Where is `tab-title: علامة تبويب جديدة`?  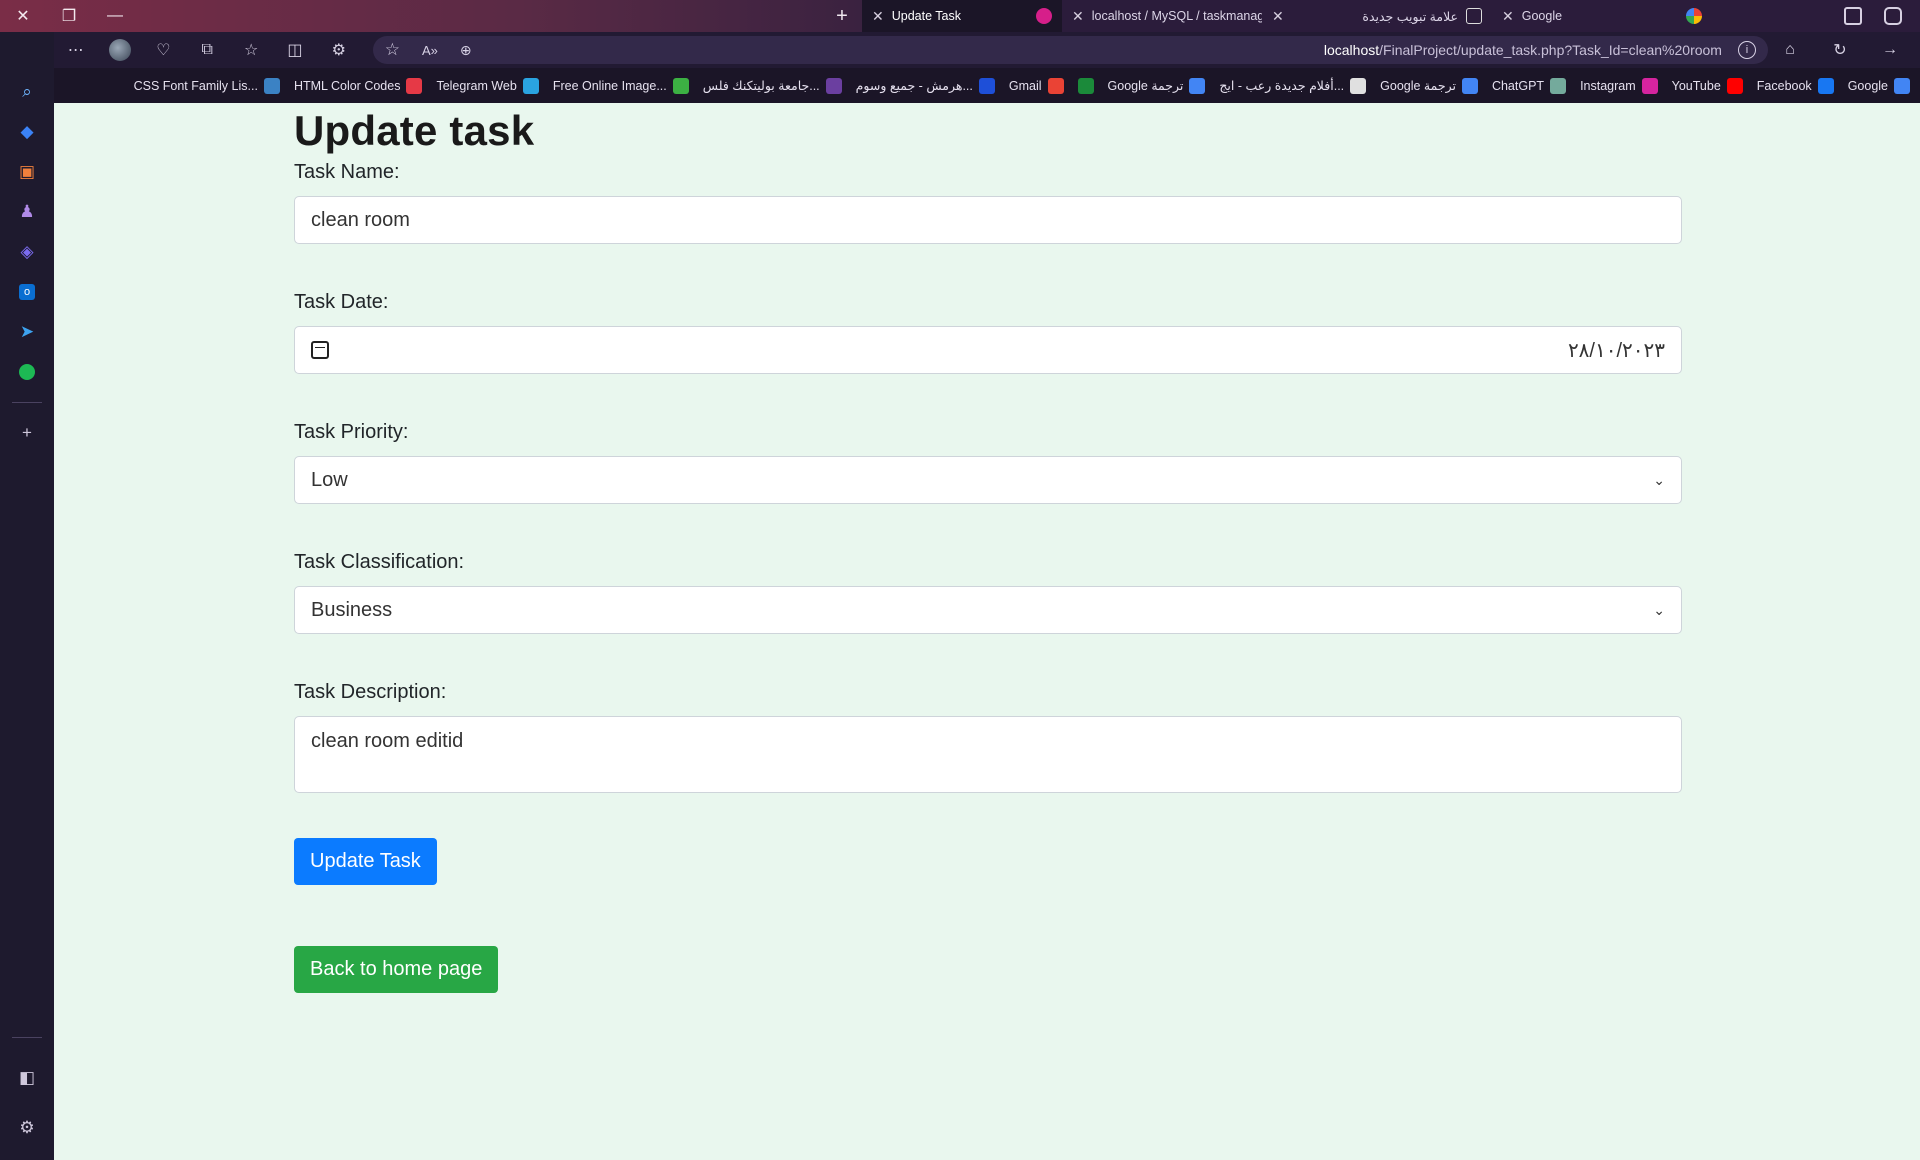
tab-title: علامة تبويب جديدة is located at coordinates (1410, 16).